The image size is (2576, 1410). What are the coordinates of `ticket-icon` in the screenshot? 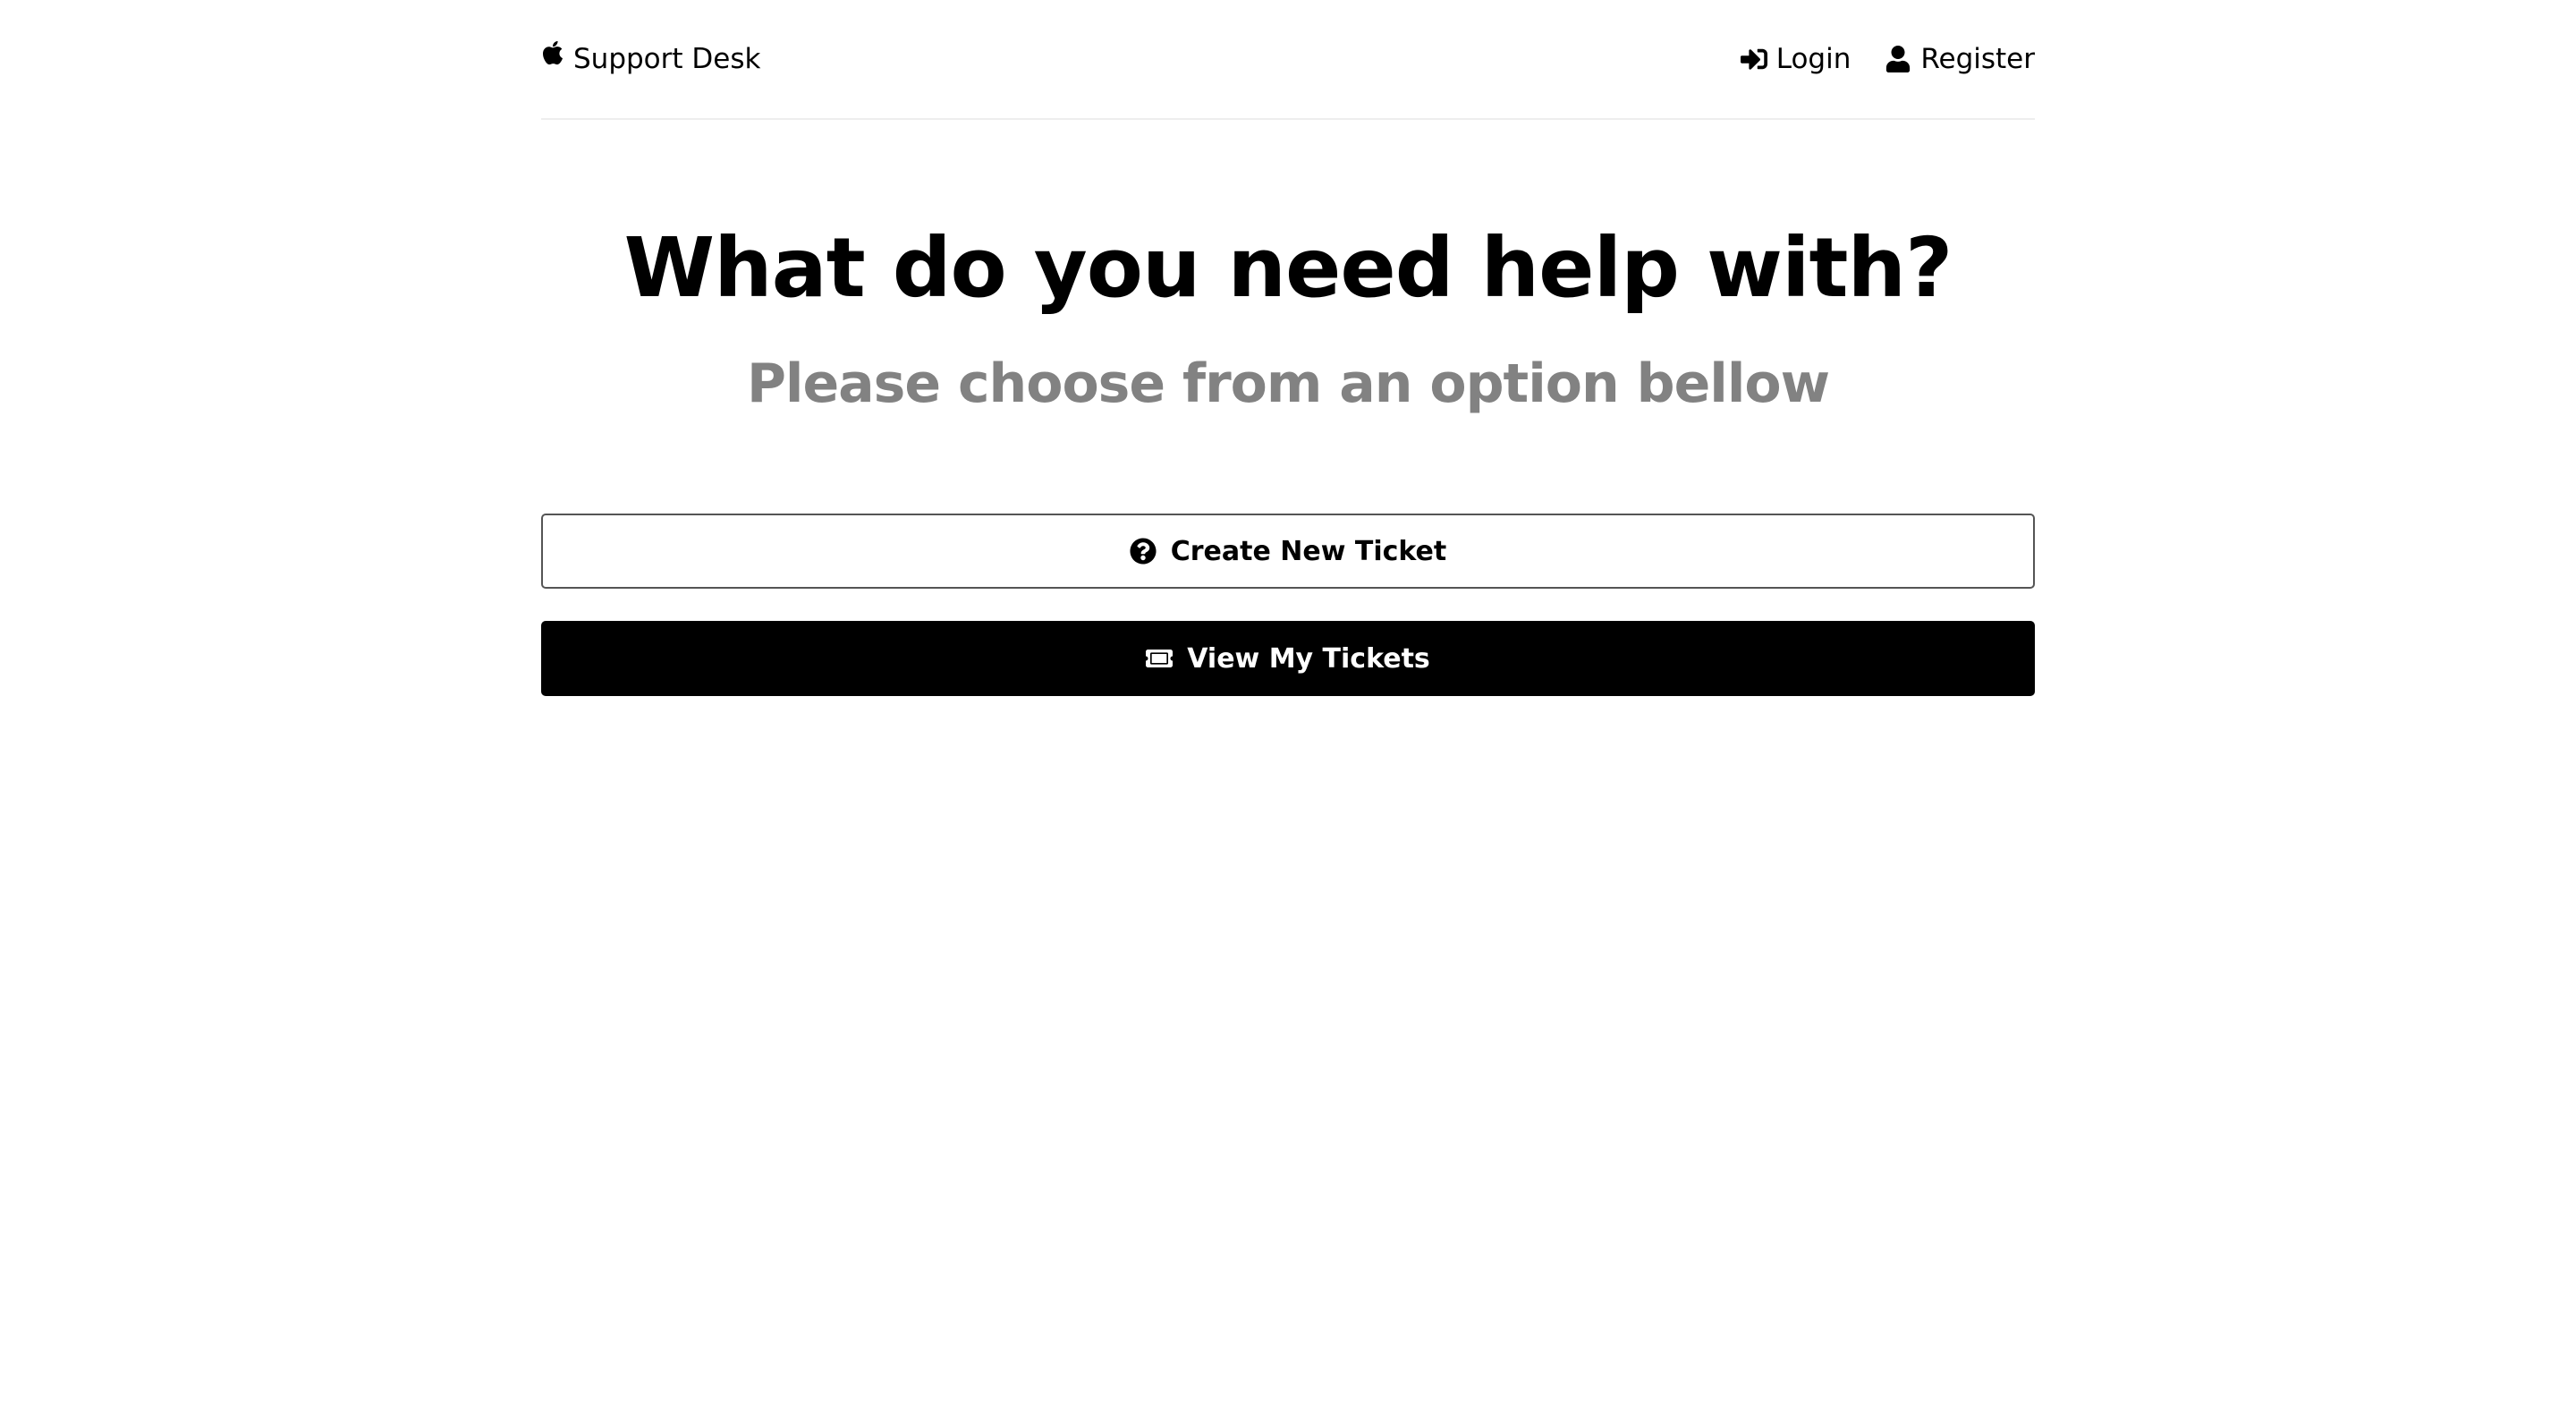 It's located at (1160, 659).